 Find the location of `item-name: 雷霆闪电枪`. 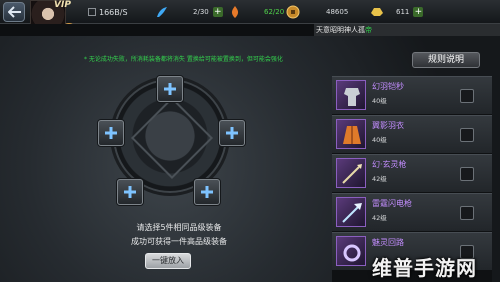

item-name: 雷霆闪电枪 is located at coordinates (392, 203).